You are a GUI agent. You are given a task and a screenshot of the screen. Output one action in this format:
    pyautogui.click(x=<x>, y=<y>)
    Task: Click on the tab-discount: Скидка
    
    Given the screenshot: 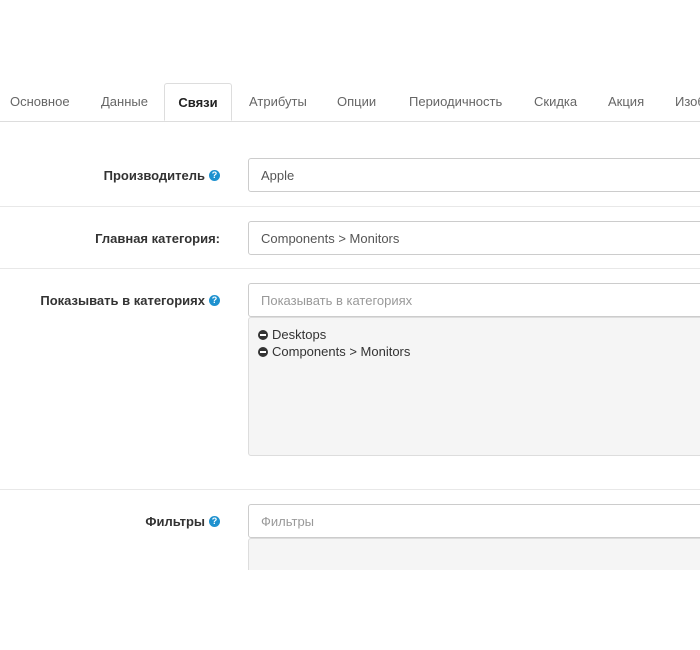 What is the action you would take?
    pyautogui.click(x=555, y=101)
    